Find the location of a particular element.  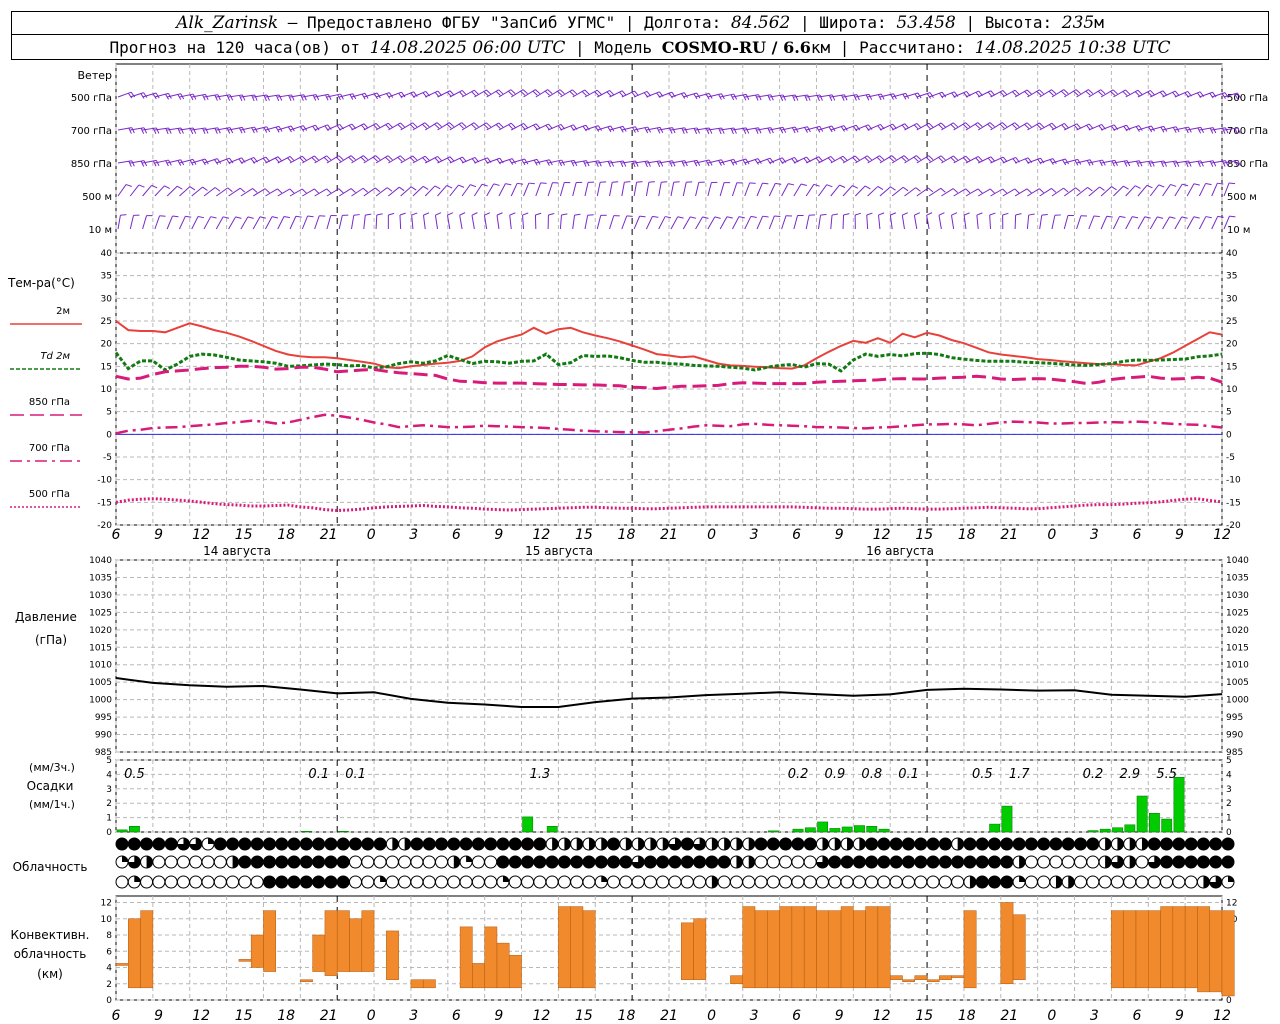

hour-label-temp: 18 is located at coordinates (627, 535).